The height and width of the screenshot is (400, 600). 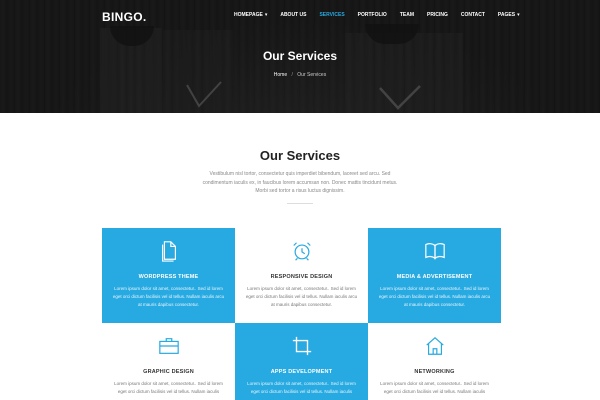 I want to click on nav-item-team: TEAM, so click(x=407, y=15).